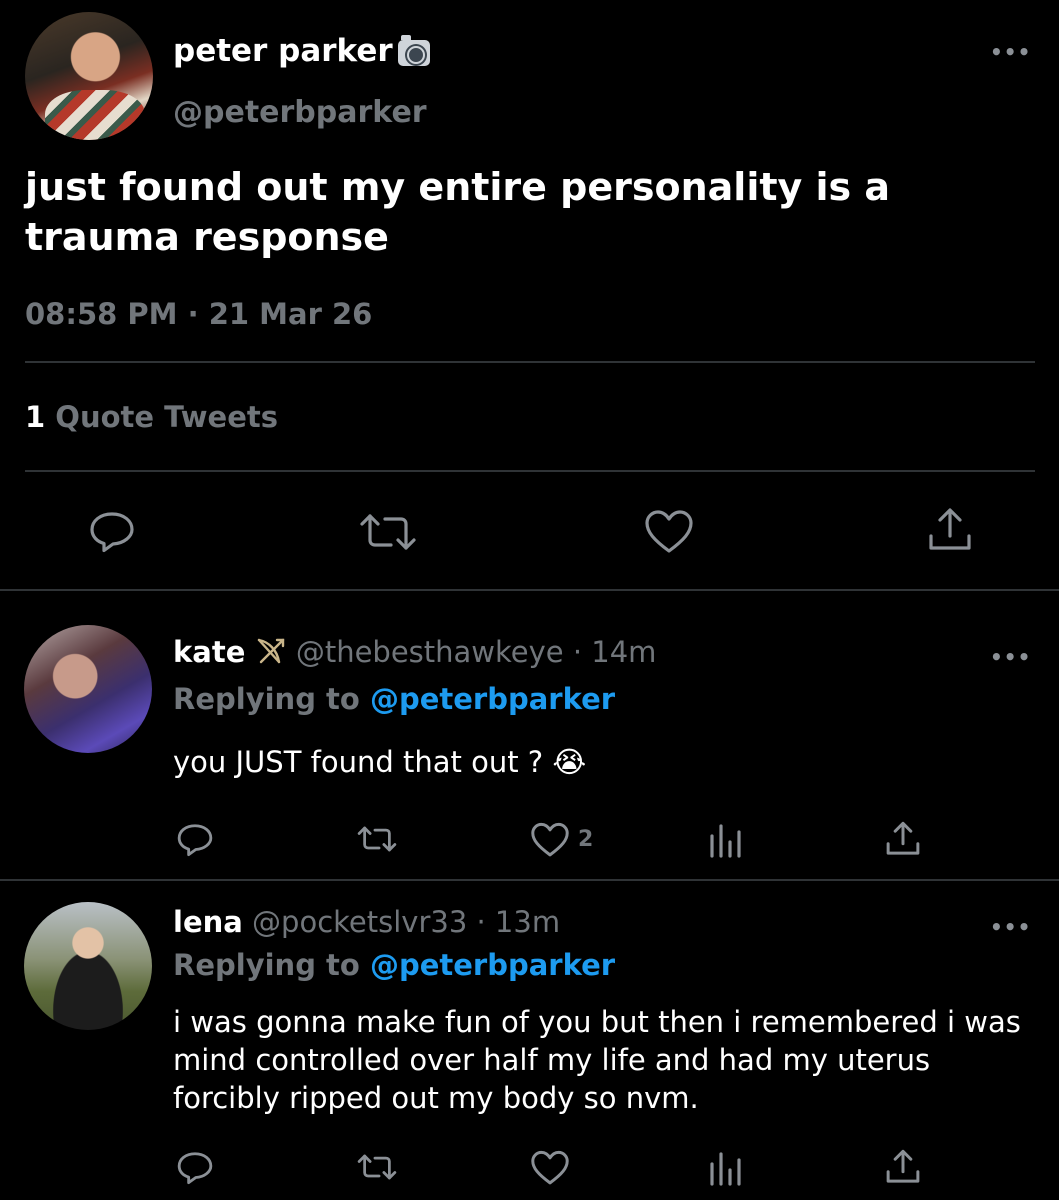 This screenshot has width=1059, height=1200. What do you see at coordinates (283, 51) in the screenshot?
I see `author-name: peter parker` at bounding box center [283, 51].